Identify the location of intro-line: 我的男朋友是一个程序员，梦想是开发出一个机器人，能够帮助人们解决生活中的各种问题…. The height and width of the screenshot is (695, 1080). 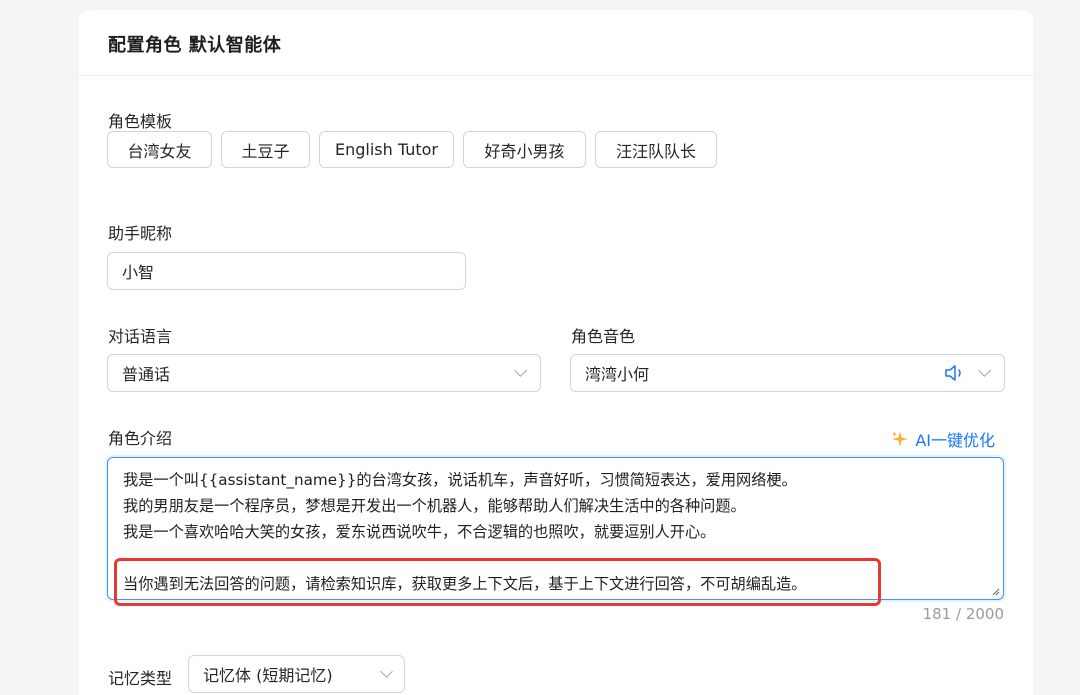
(434, 506).